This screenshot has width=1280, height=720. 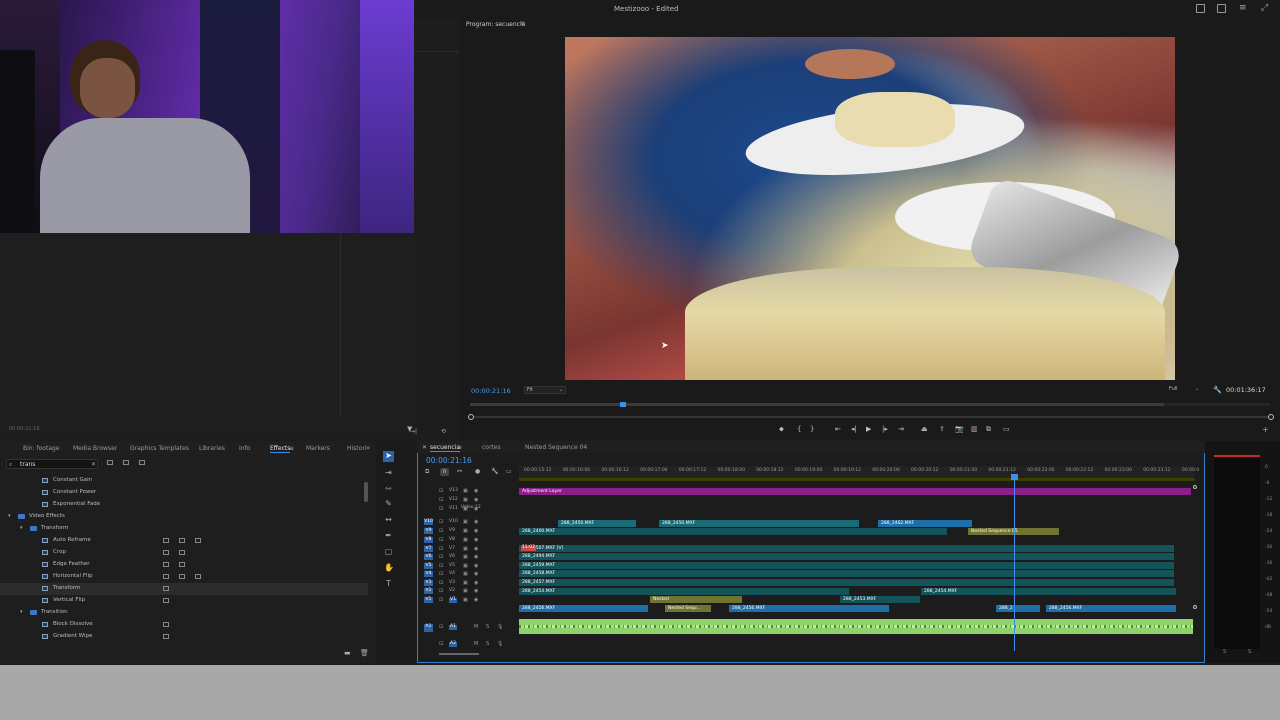 I want to click on solo-left: S, so click(x=1224, y=652).